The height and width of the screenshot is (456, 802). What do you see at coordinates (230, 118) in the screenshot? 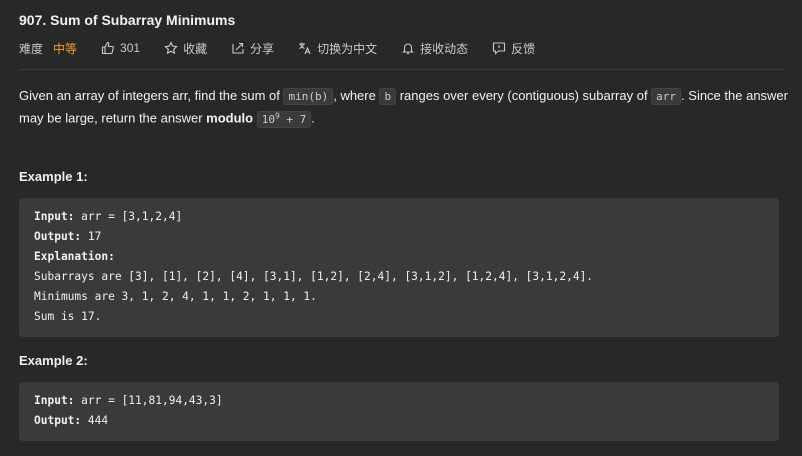
I see `modulo-bold: modulo` at bounding box center [230, 118].